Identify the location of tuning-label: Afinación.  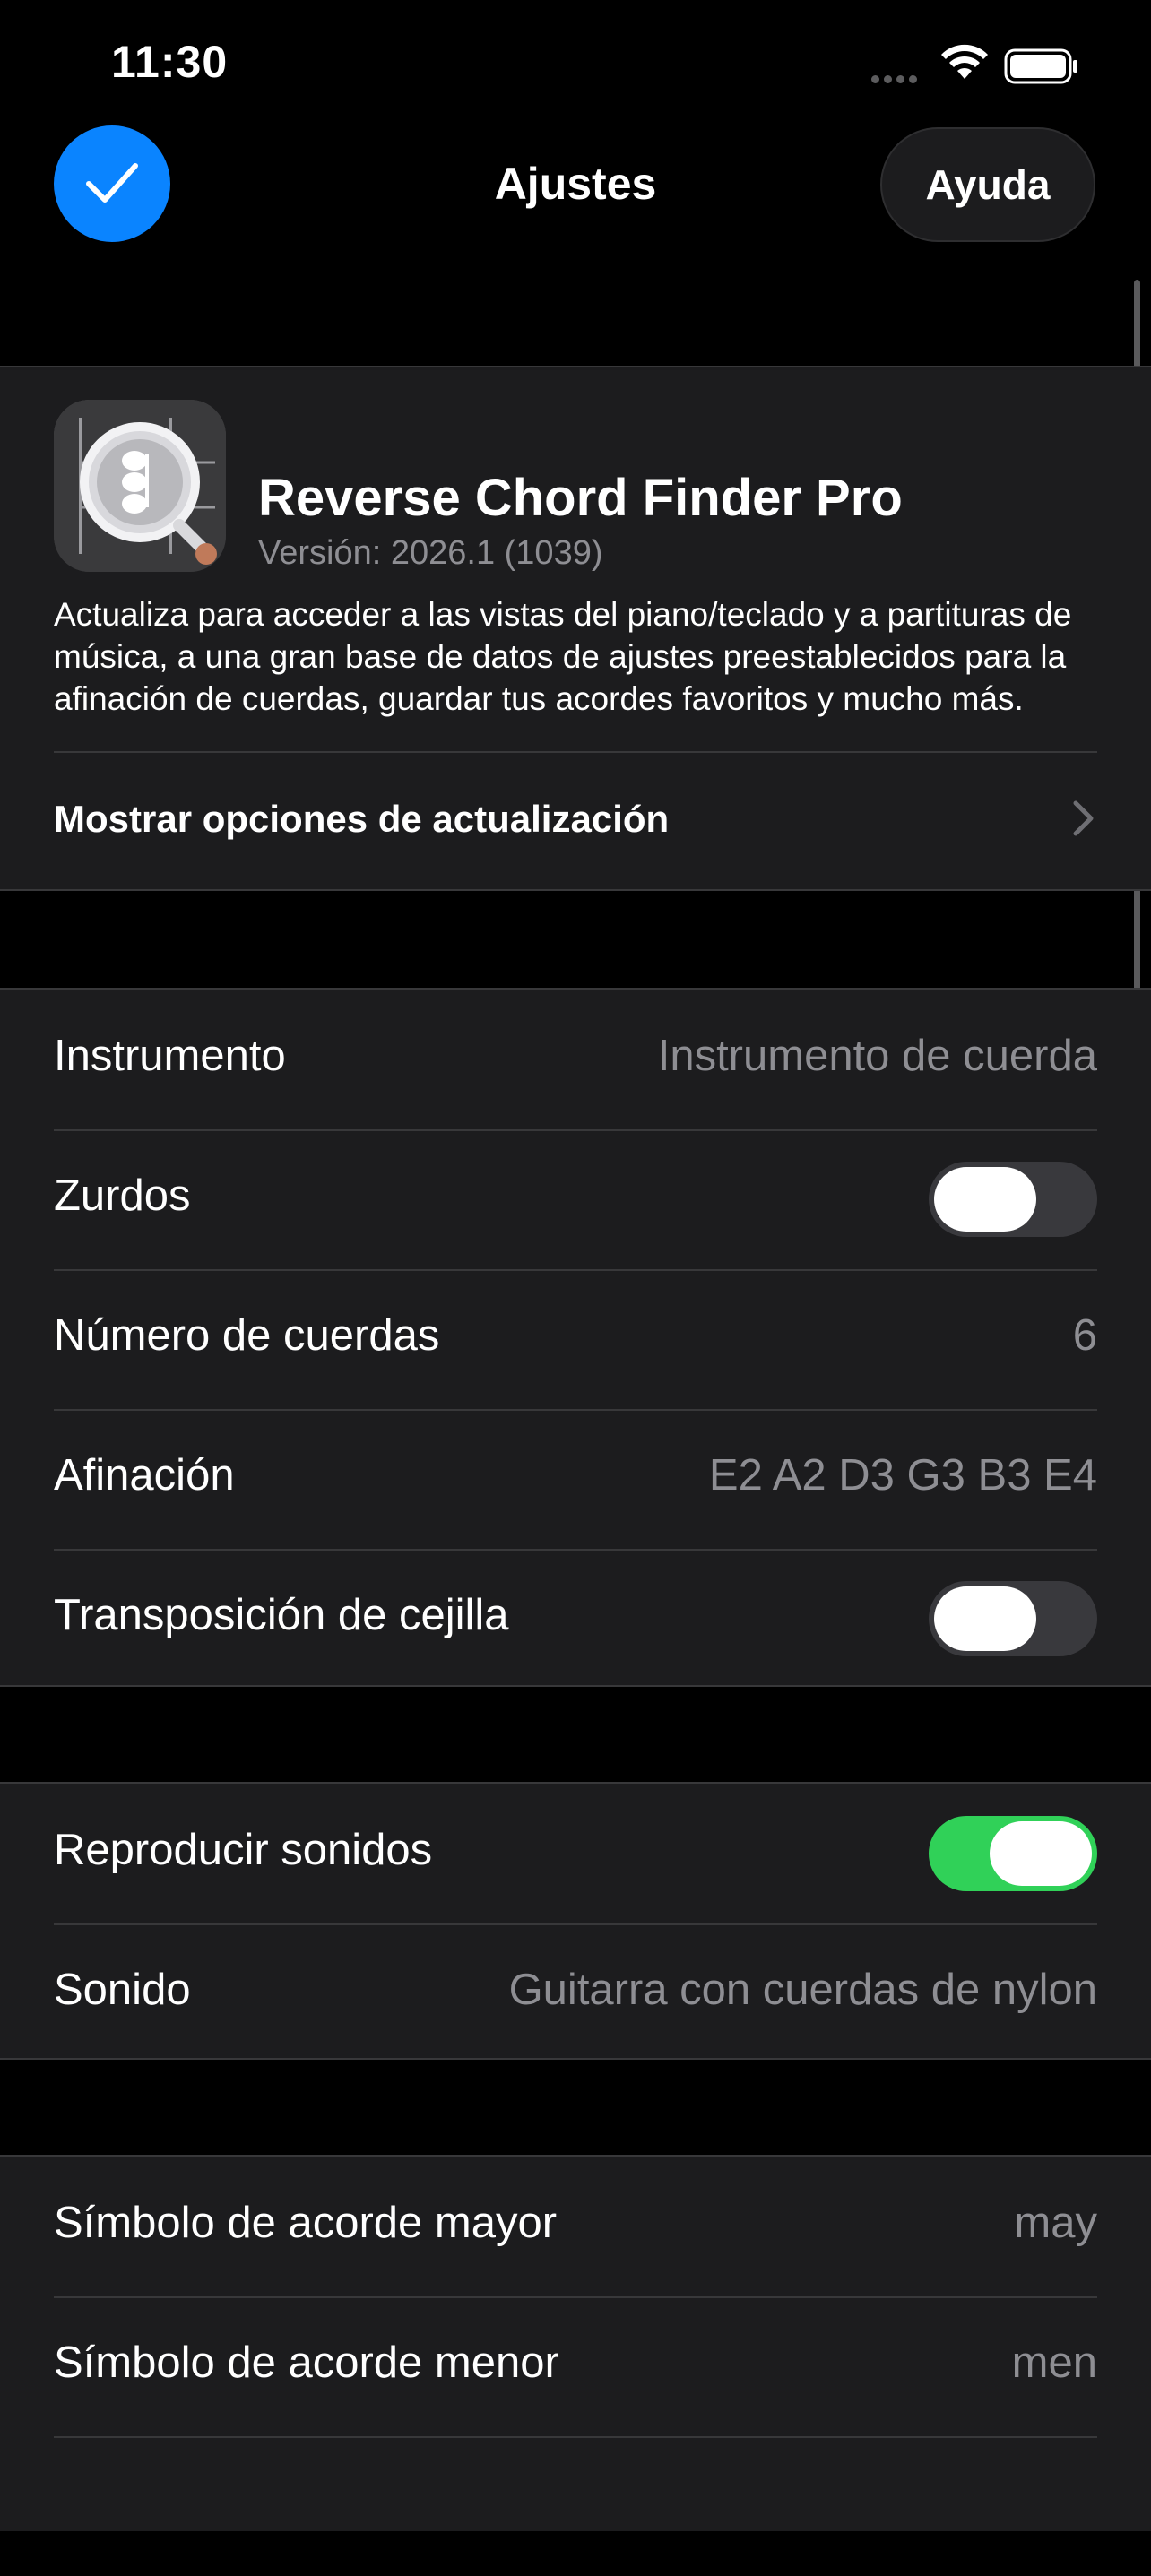
(144, 1475).